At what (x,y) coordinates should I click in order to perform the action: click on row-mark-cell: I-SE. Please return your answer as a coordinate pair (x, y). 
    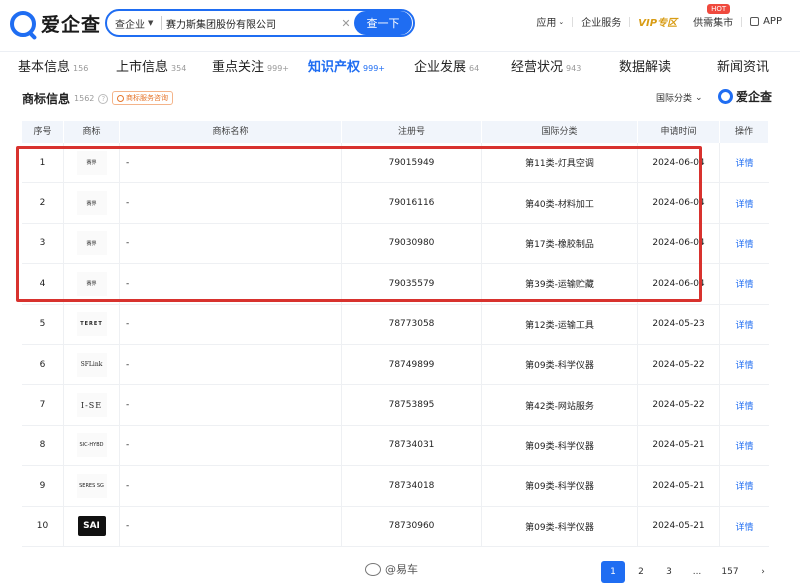
    Looking at the image, I should click on (92, 405).